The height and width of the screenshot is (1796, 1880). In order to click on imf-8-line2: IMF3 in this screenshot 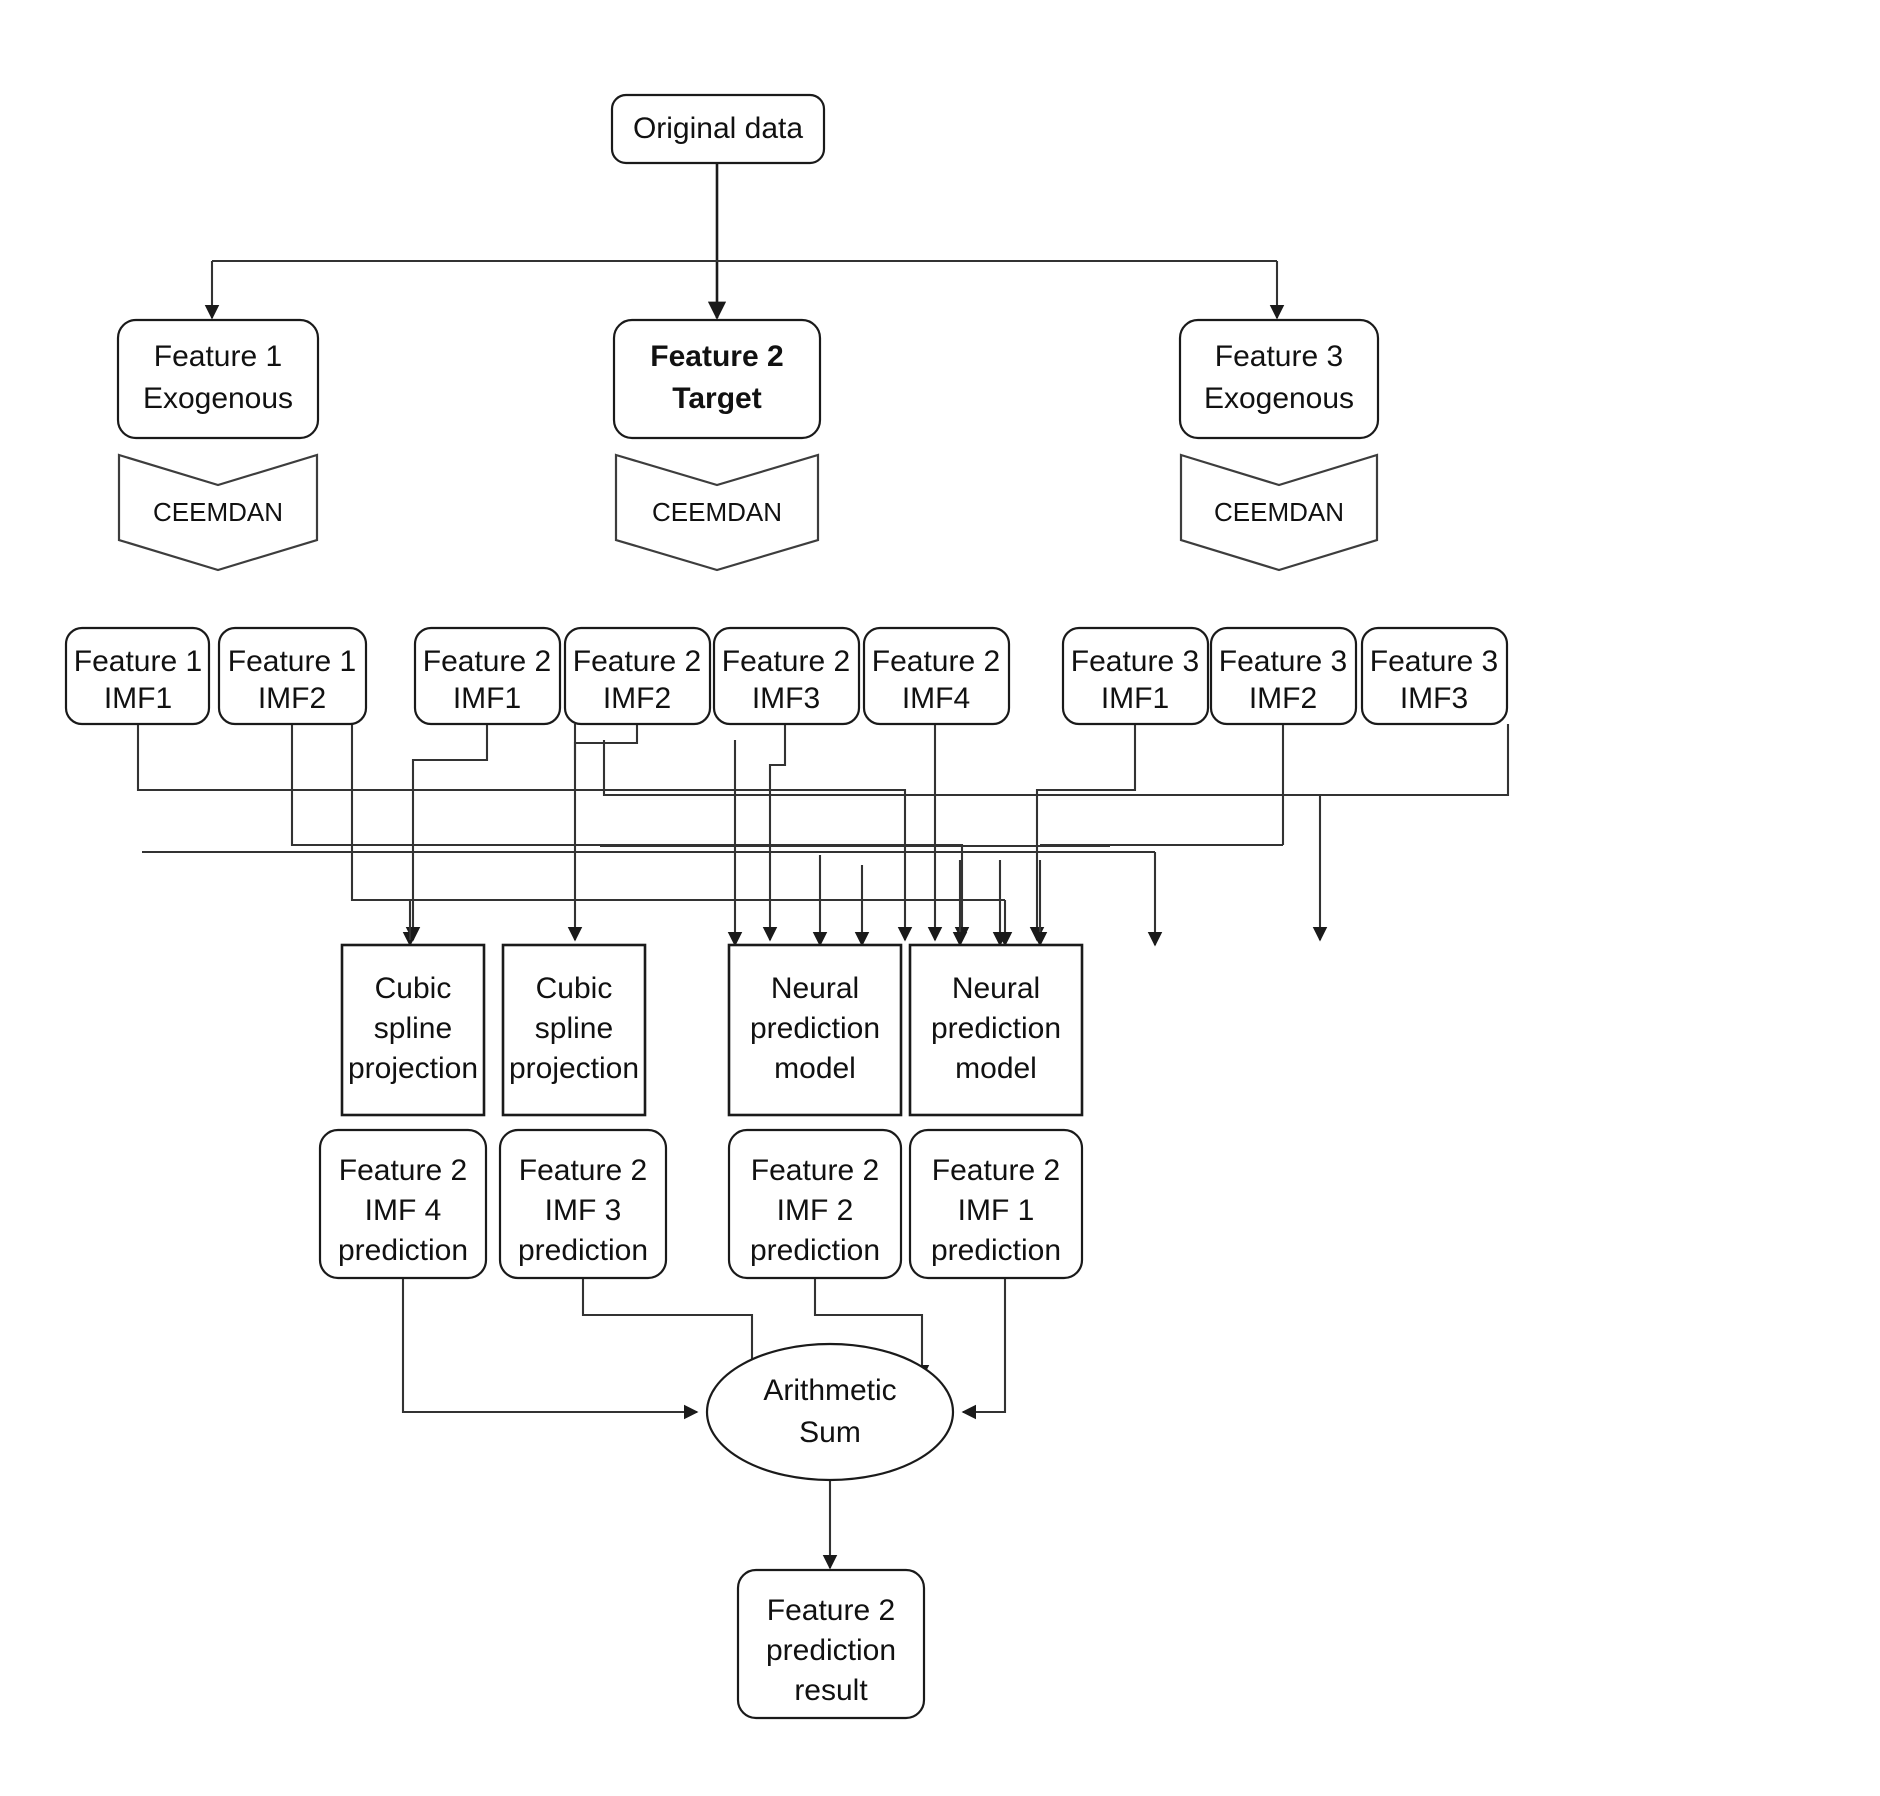, I will do `click(1434, 698)`.